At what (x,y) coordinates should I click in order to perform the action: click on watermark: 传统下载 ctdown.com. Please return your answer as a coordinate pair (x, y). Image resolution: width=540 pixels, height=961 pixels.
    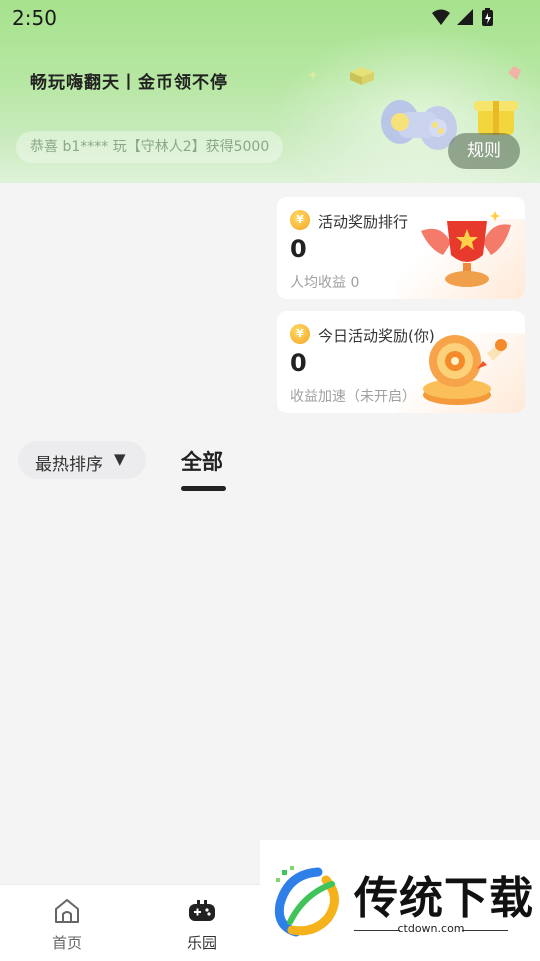
    Looking at the image, I should click on (400, 900).